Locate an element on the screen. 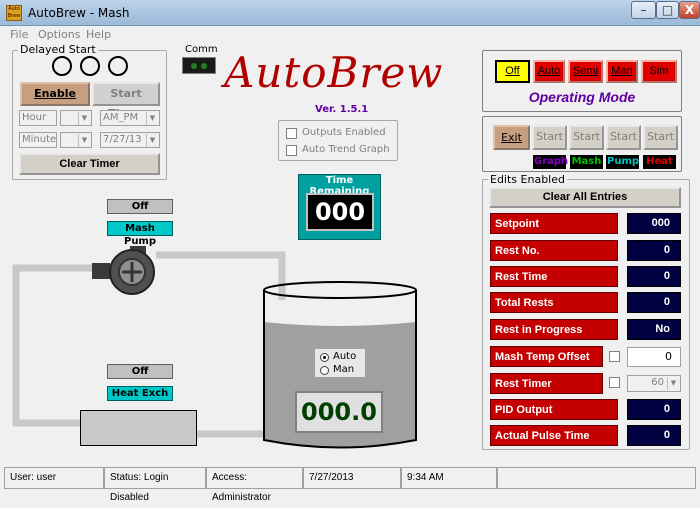 The width and height of the screenshot is (700, 508). auto-radio is located at coordinates (324, 357).